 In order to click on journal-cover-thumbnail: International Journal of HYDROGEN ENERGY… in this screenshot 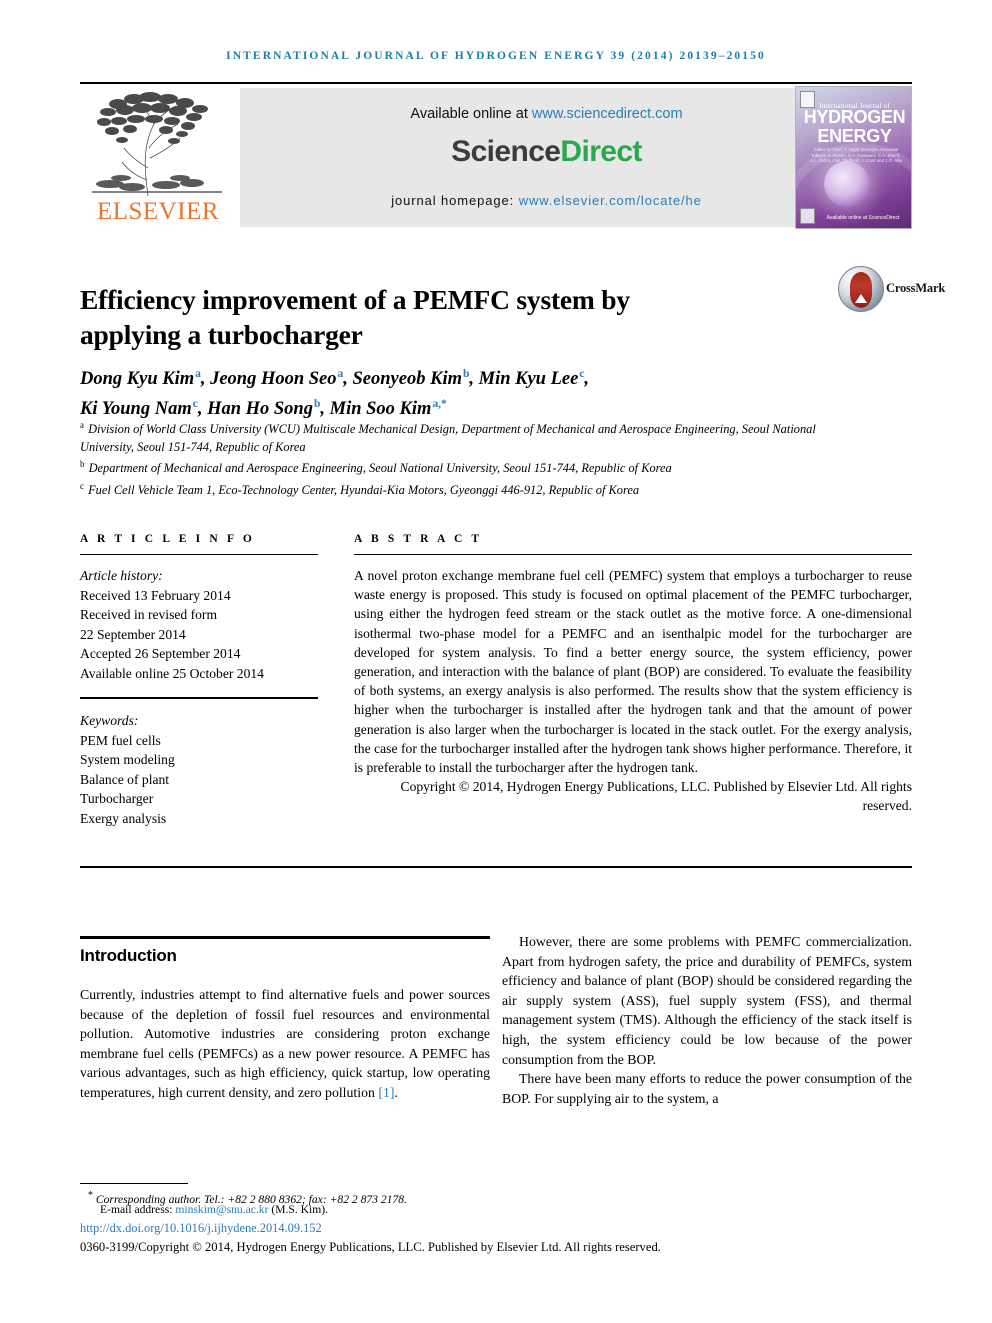, I will do `click(853, 157)`.